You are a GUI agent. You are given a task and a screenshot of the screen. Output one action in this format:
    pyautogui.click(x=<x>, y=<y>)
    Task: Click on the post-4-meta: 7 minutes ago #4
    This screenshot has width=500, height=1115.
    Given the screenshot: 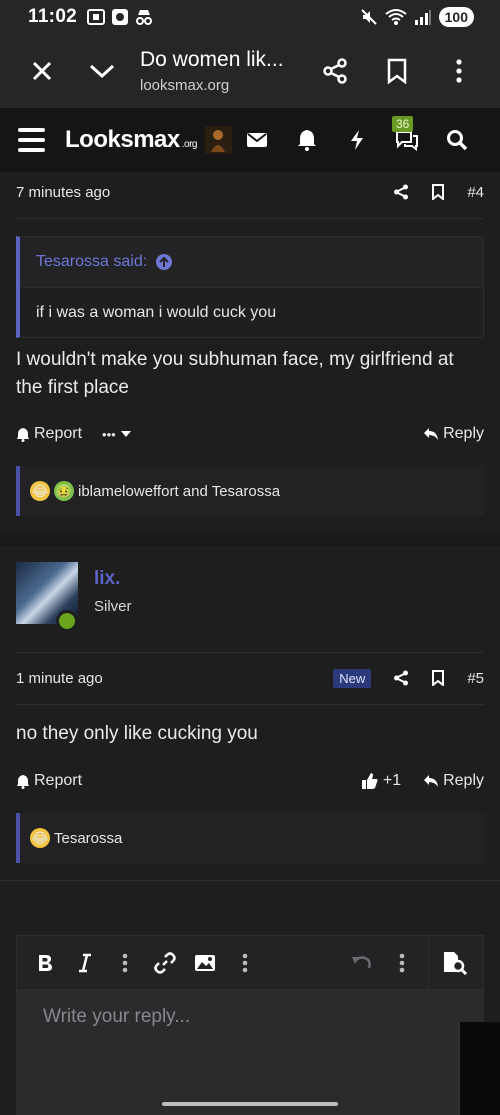 What is the action you would take?
    pyautogui.click(x=250, y=192)
    